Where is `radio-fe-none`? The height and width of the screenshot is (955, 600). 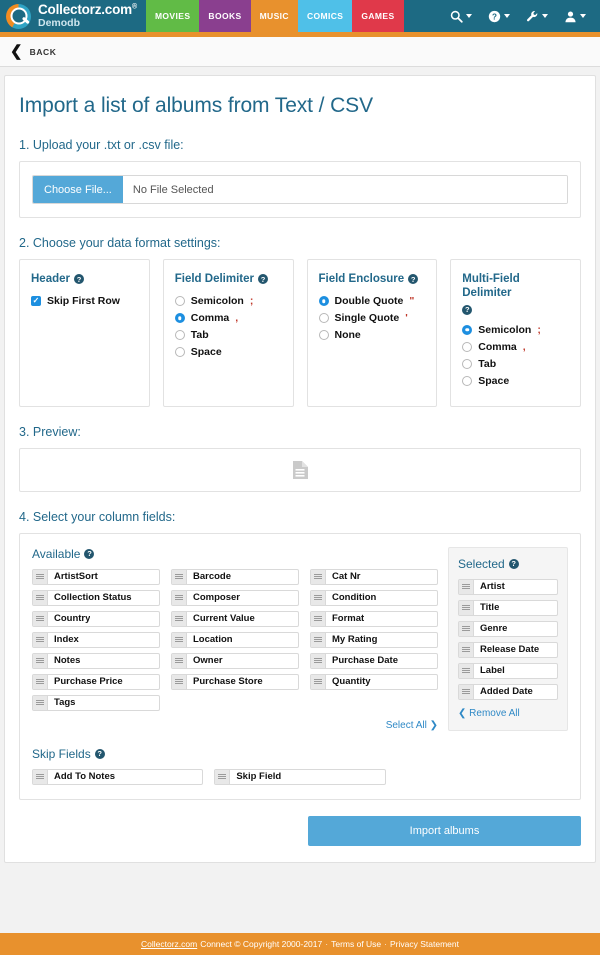
radio-fe-none is located at coordinates (323, 335).